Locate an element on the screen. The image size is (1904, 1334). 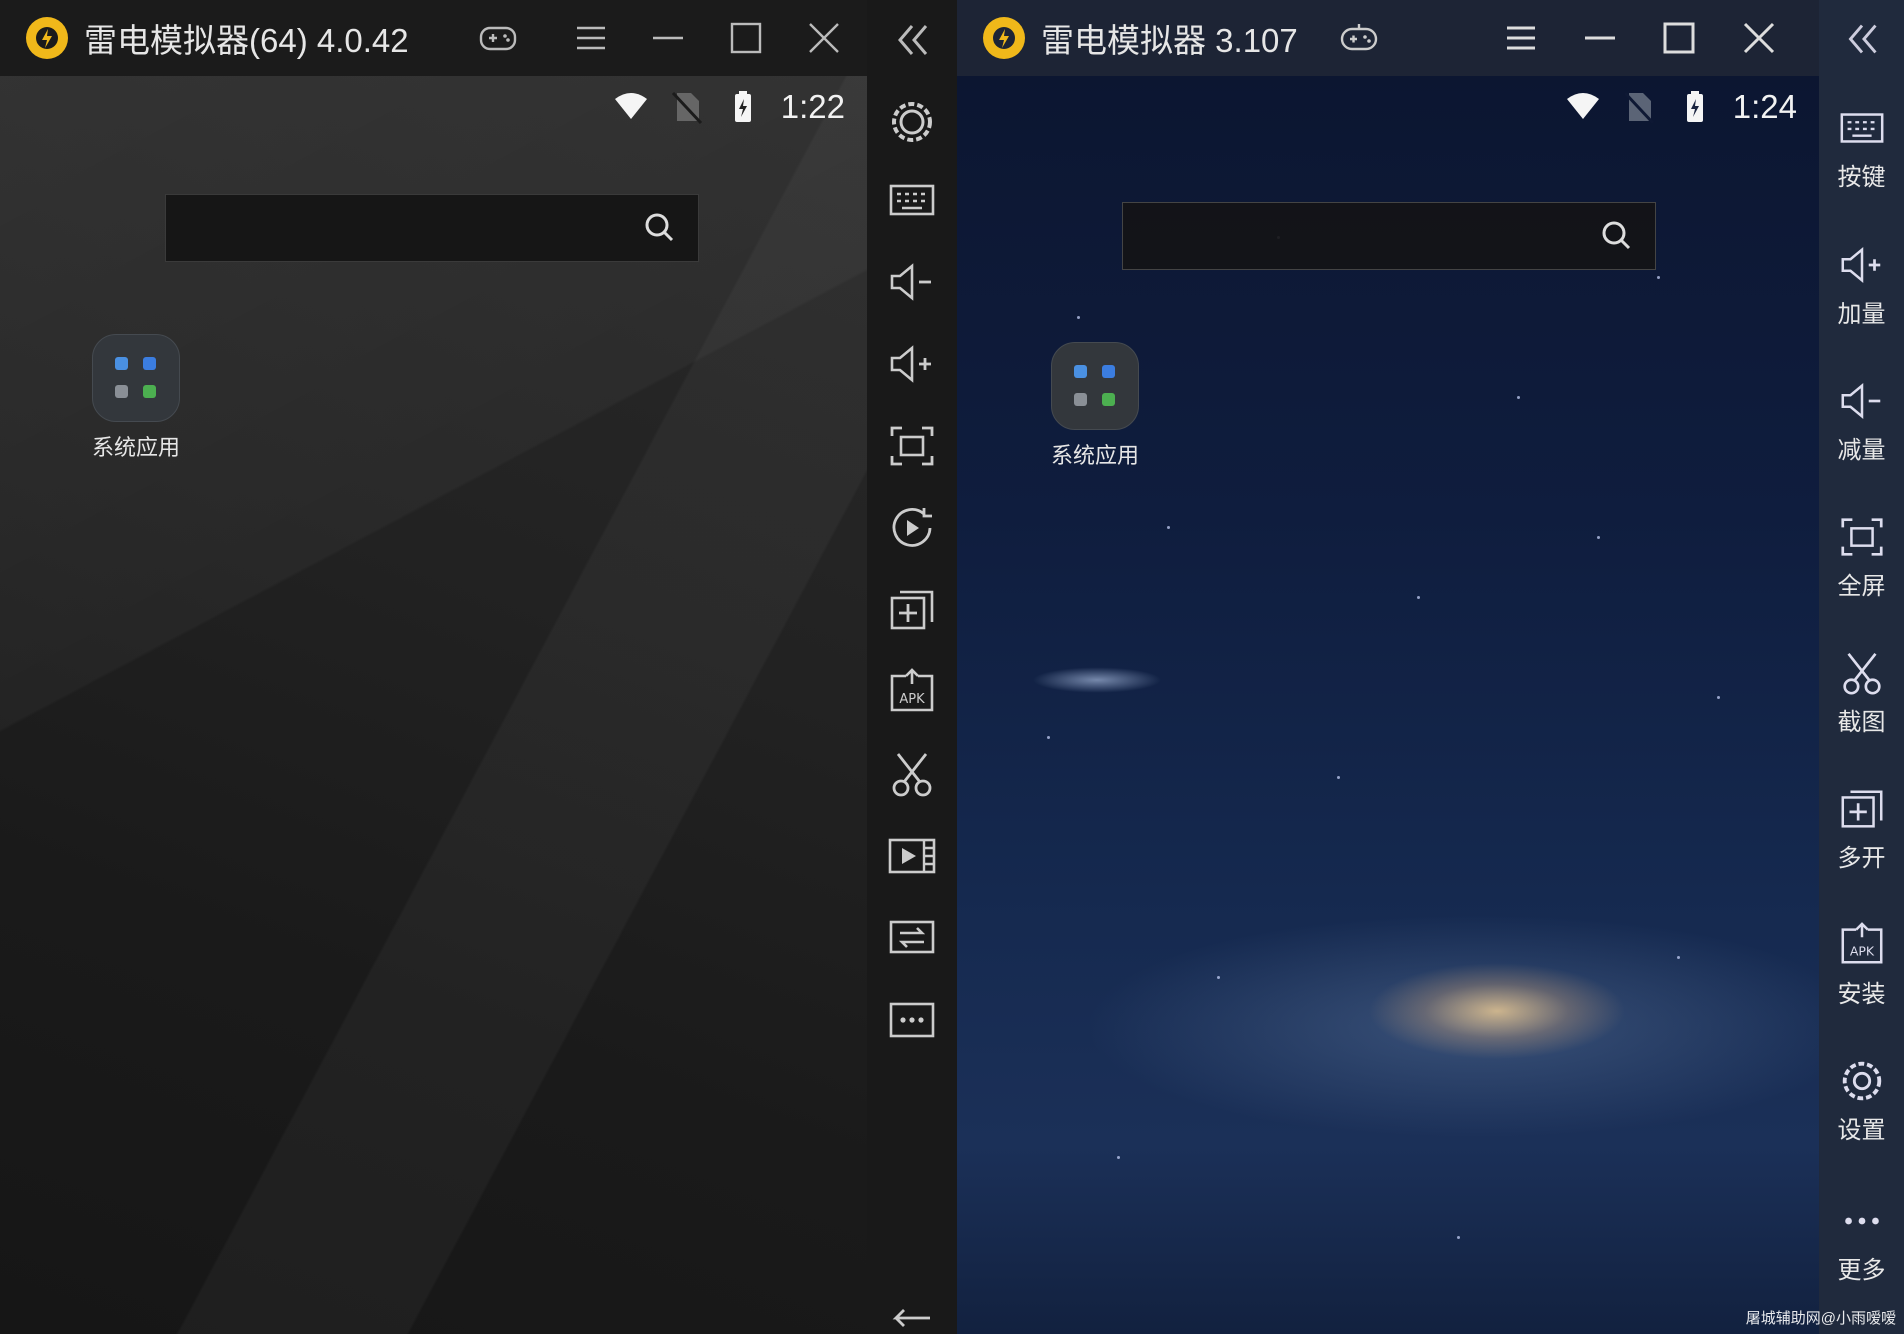
record-button is located at coordinates (912, 528).